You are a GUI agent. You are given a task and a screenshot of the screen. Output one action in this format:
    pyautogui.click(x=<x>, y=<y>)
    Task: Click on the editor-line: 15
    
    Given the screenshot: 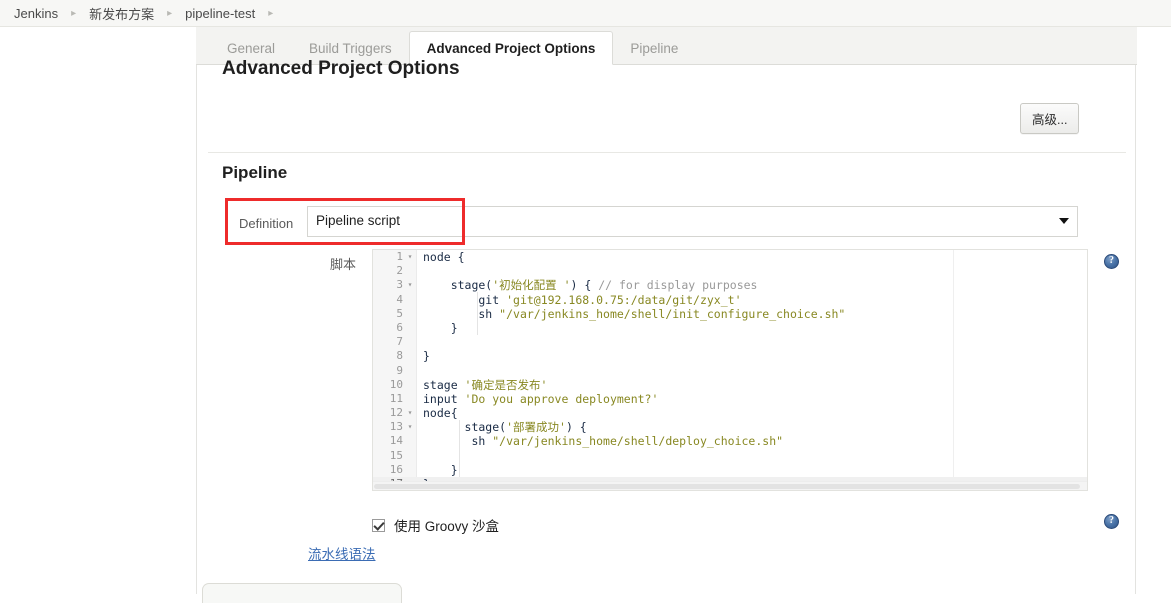 What is the action you would take?
    pyautogui.click(x=730, y=456)
    